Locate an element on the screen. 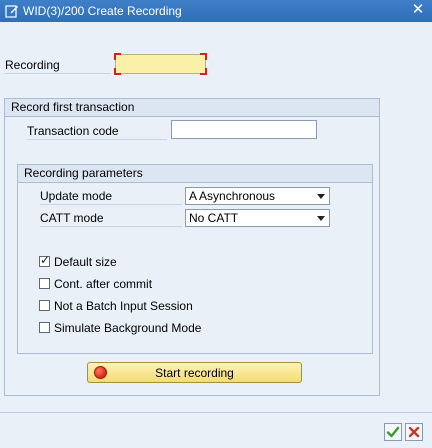  update-mode-label: Update mode is located at coordinates (76, 196).